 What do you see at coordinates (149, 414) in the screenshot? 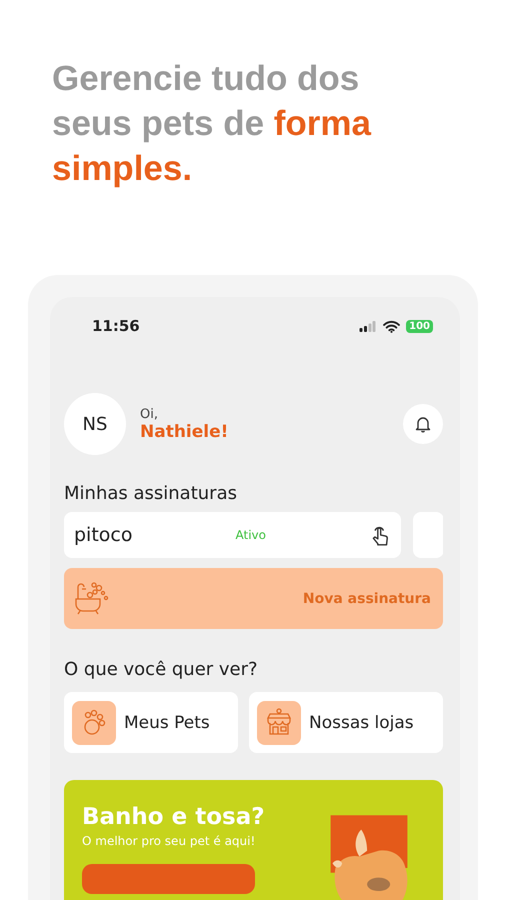
I see `greeting-text: Oi,` at bounding box center [149, 414].